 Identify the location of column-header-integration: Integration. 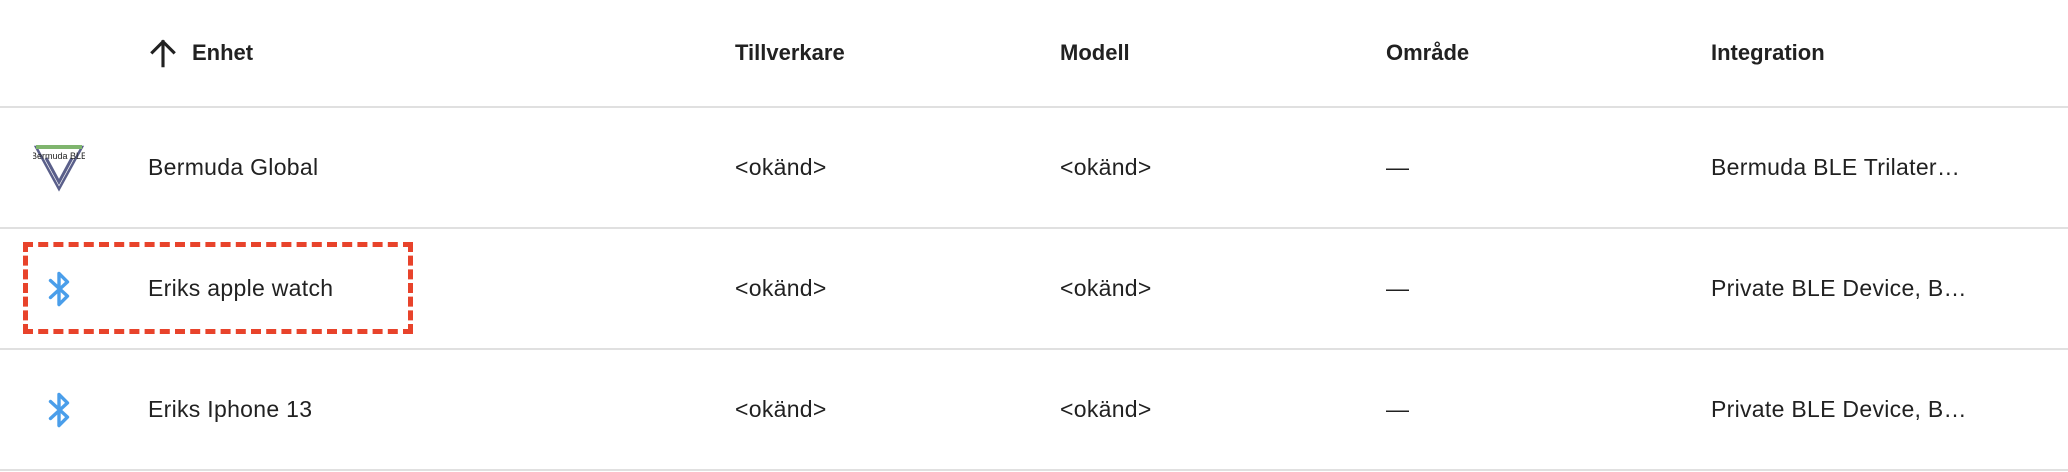
(1768, 53).